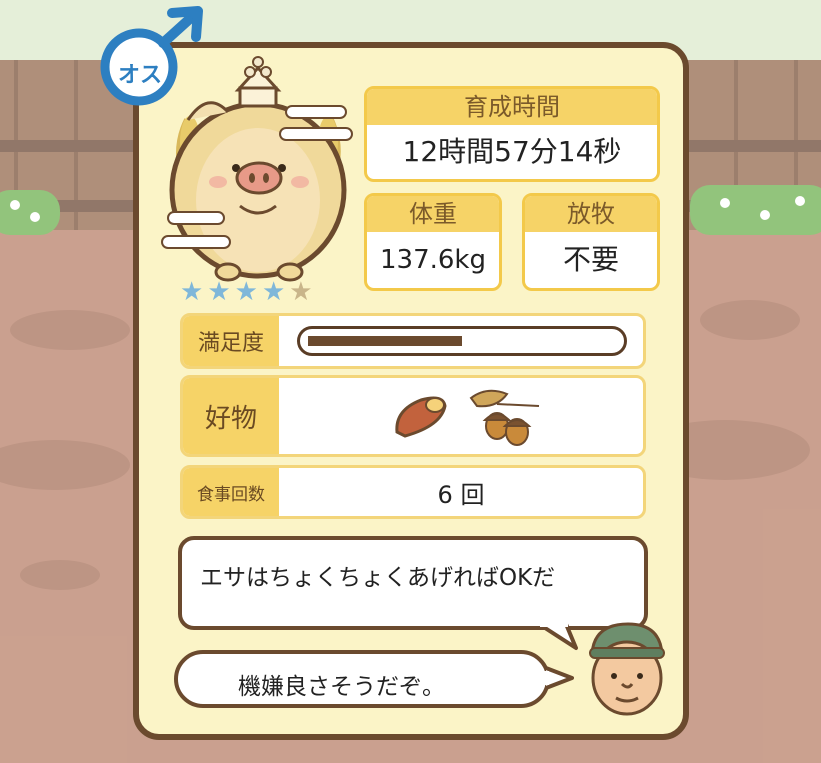 This screenshot has width=821, height=763. I want to click on weight-box: 体重 137.6kg, so click(433, 242).